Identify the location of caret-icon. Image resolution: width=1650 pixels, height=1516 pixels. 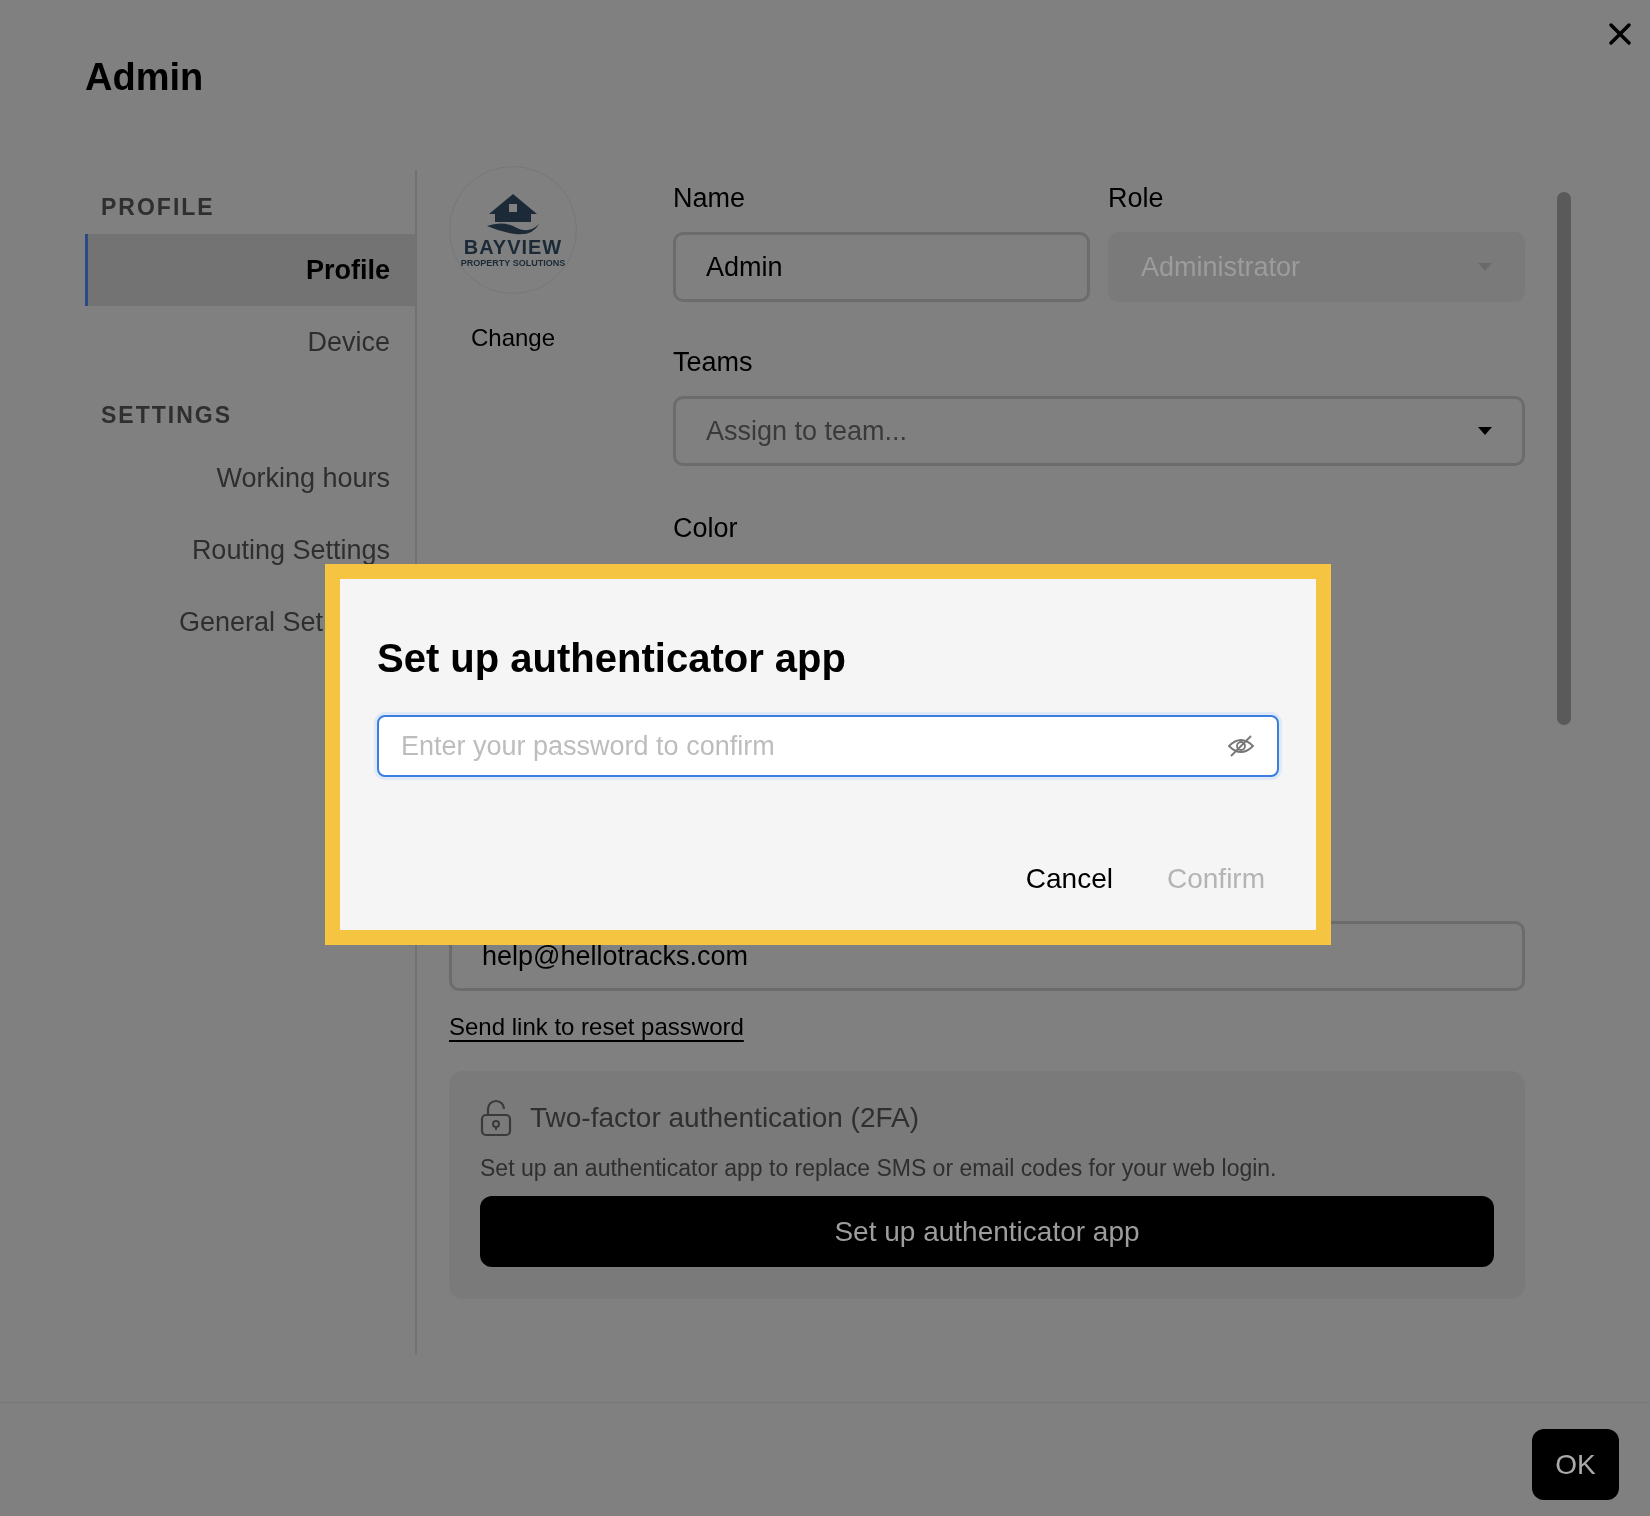
(1485, 431).